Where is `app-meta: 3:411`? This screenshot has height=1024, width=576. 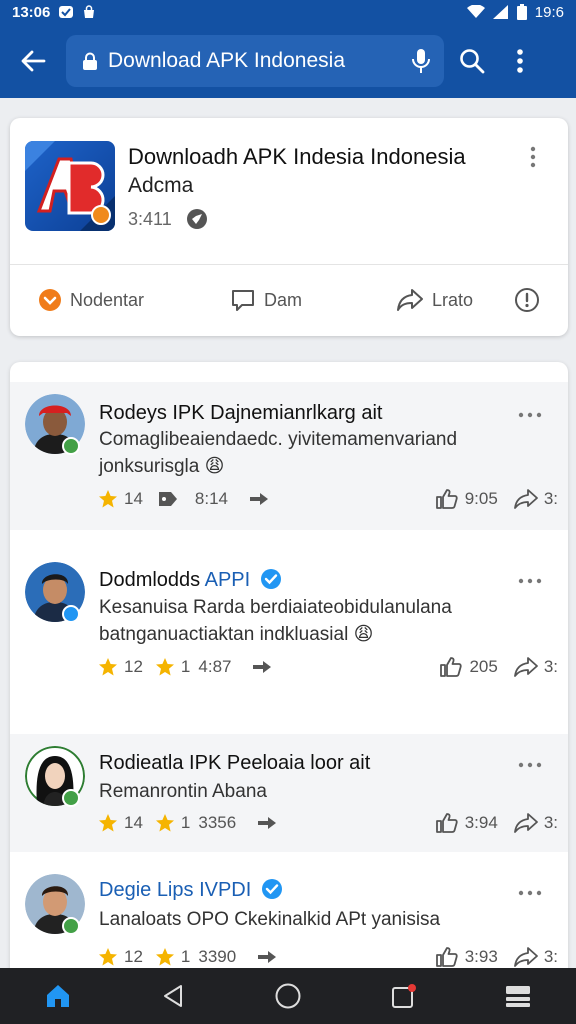 app-meta: 3:411 is located at coordinates (168, 219).